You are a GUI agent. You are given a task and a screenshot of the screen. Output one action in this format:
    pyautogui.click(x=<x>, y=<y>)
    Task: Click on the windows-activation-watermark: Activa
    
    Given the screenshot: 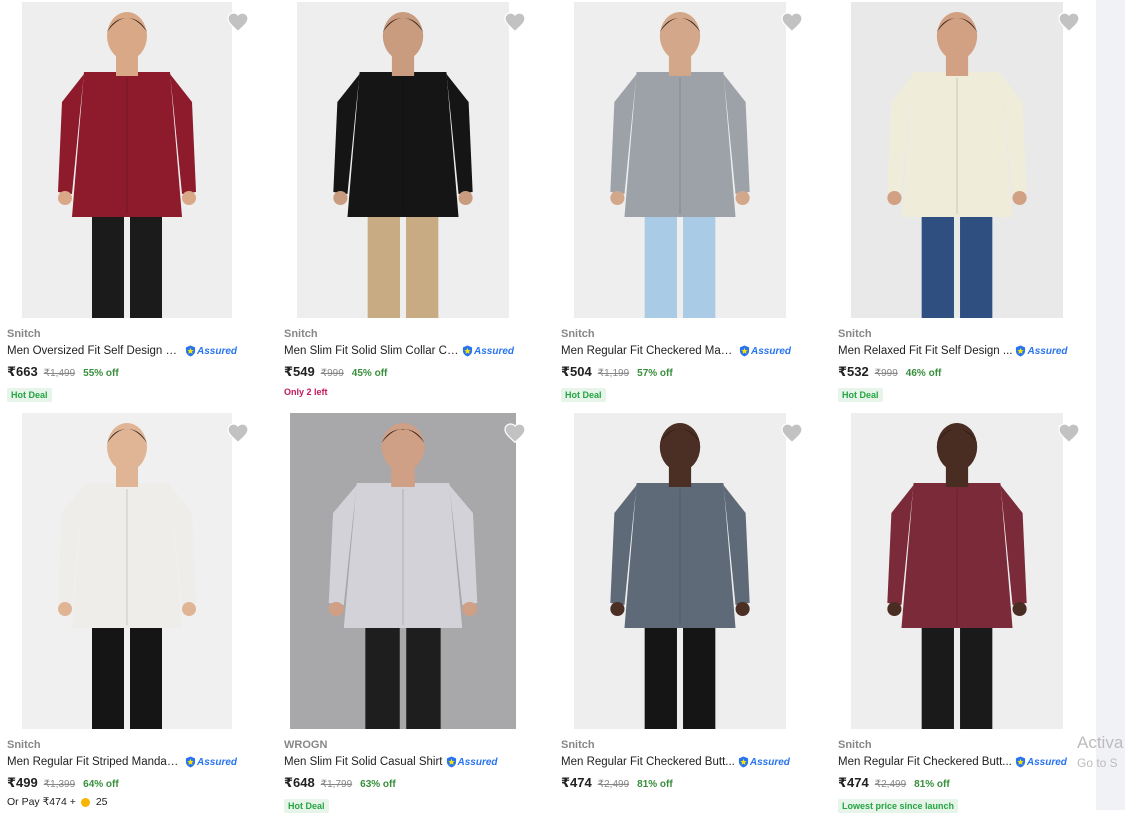 What is the action you would take?
    pyautogui.click(x=1100, y=742)
    